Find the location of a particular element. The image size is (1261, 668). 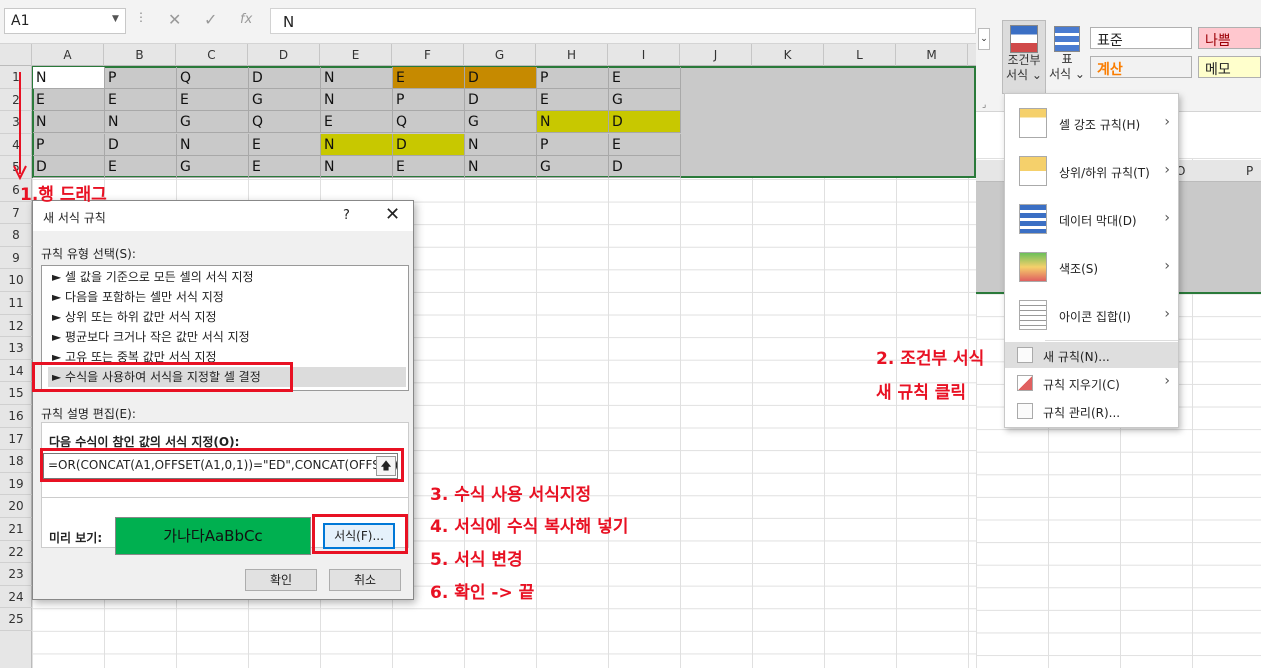

name-box: A1 is located at coordinates (65, 21).